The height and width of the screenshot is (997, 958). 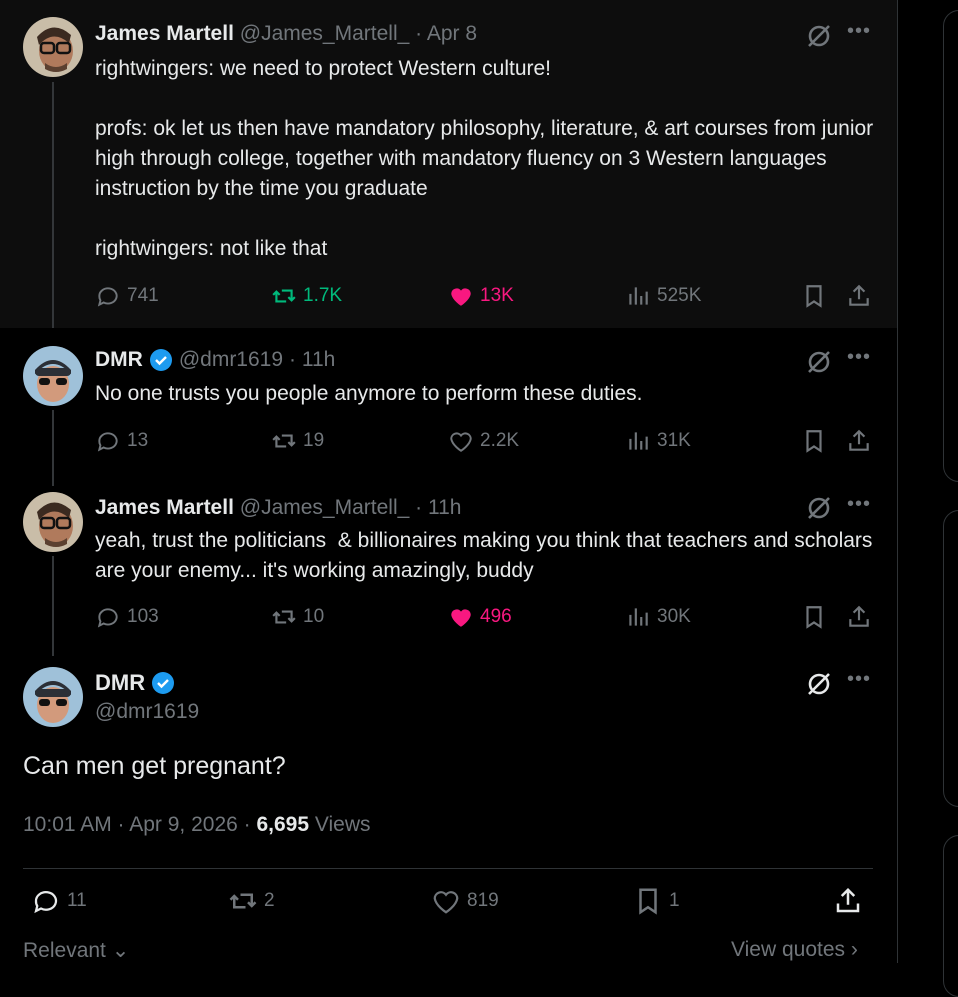 What do you see at coordinates (314, 440) in the screenshot?
I see `repost-count: 19` at bounding box center [314, 440].